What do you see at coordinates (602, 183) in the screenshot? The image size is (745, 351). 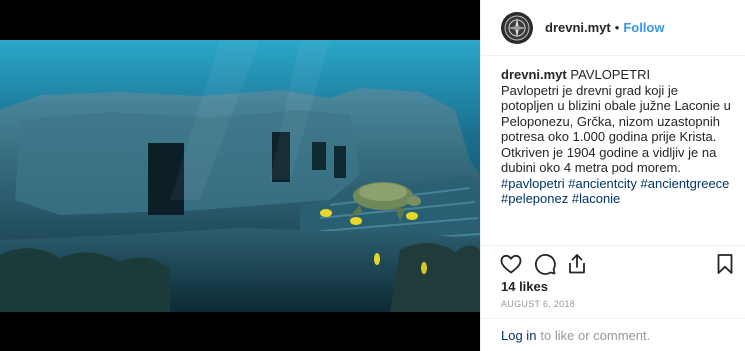 I see `hashtag-link: #ancientcity` at bounding box center [602, 183].